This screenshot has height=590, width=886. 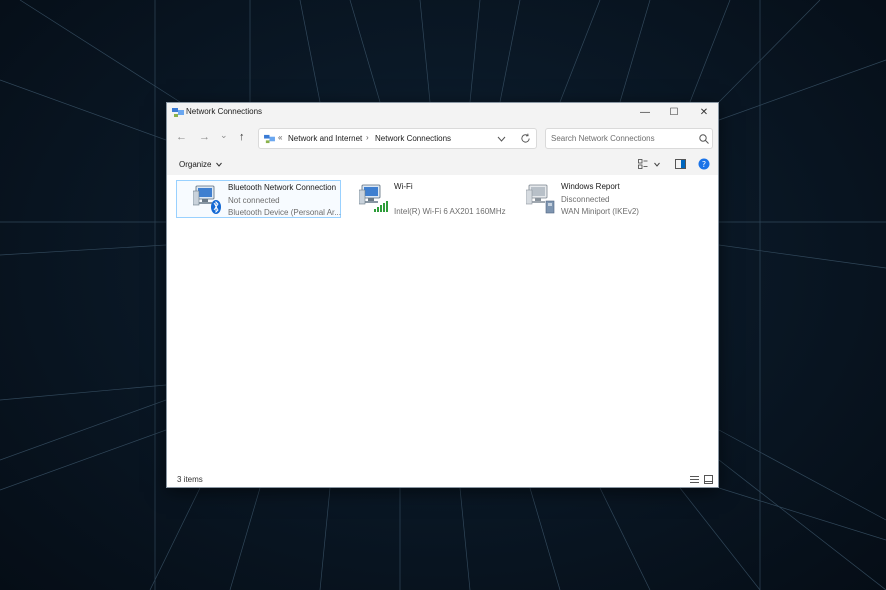 I want to click on organize-label: Organize, so click(x=195, y=164).